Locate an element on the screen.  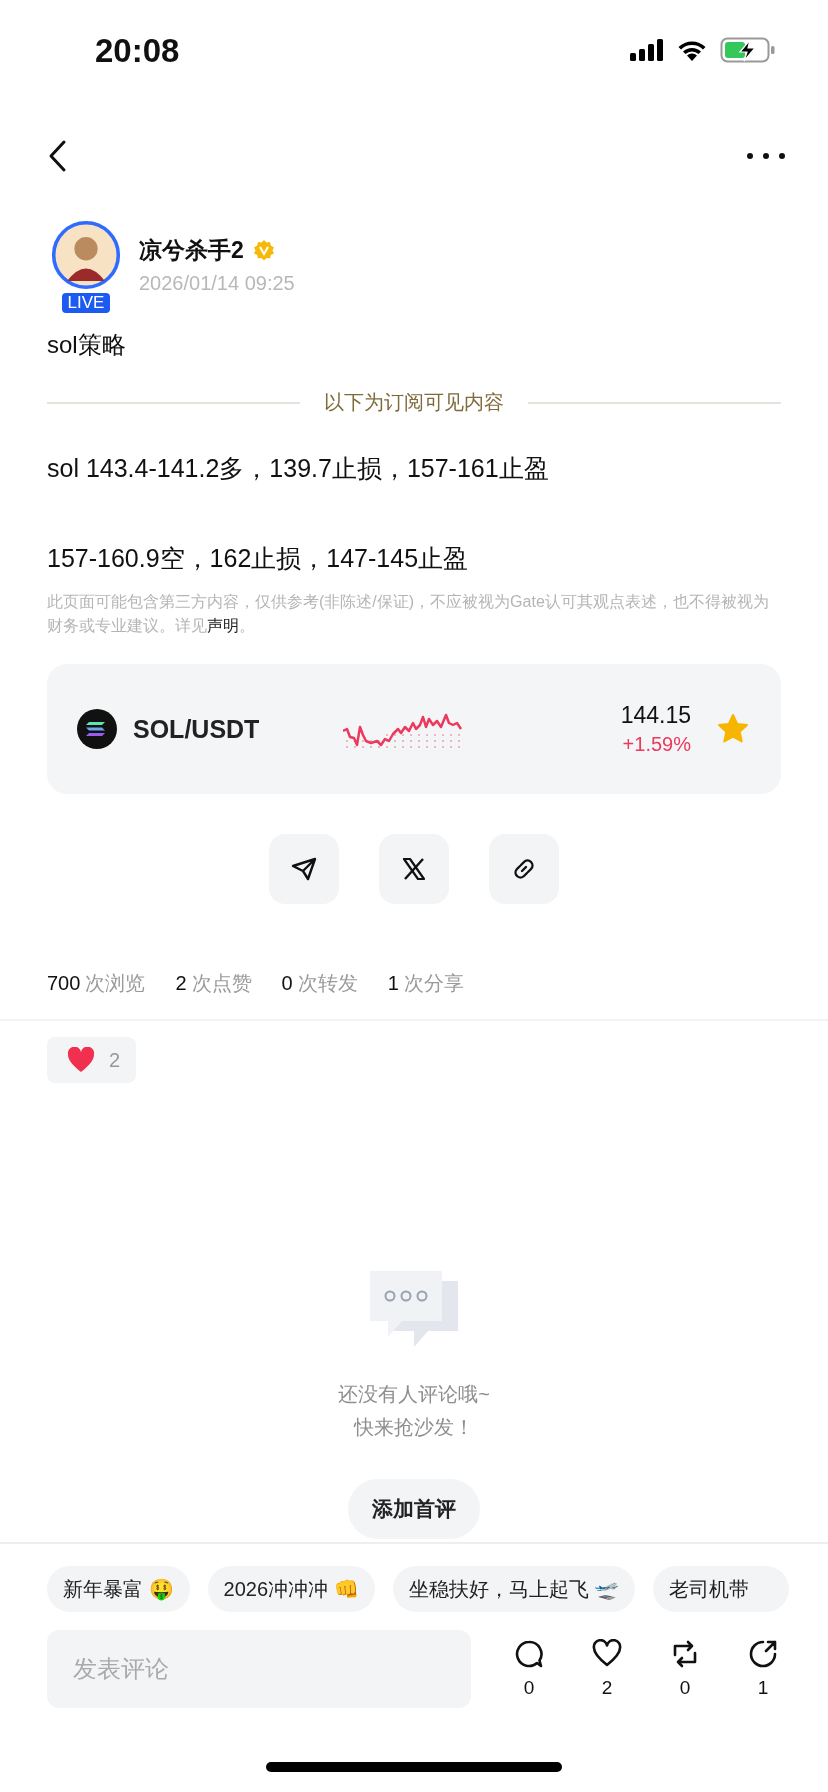
price-value: 144.15 is located at coordinates (655, 715).